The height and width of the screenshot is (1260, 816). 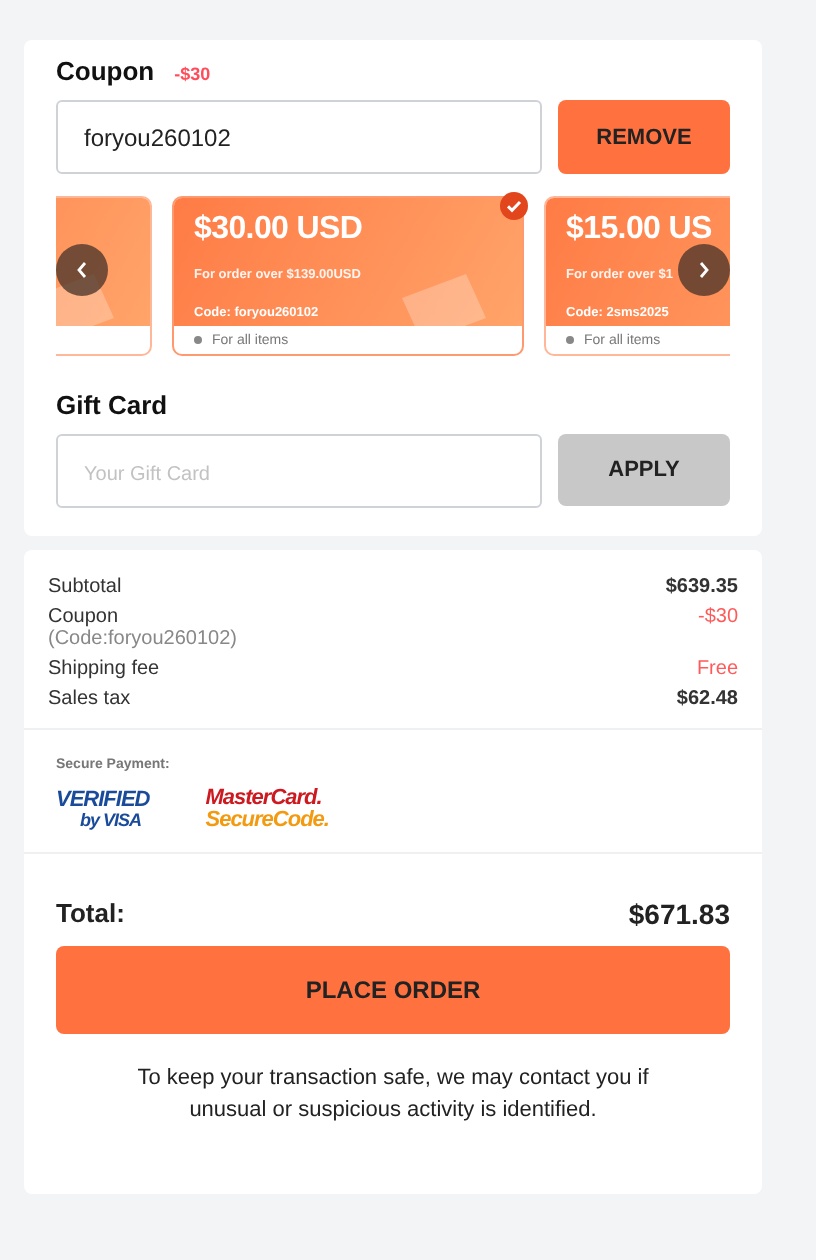 I want to click on summary-value: $62.48, so click(x=707, y=699).